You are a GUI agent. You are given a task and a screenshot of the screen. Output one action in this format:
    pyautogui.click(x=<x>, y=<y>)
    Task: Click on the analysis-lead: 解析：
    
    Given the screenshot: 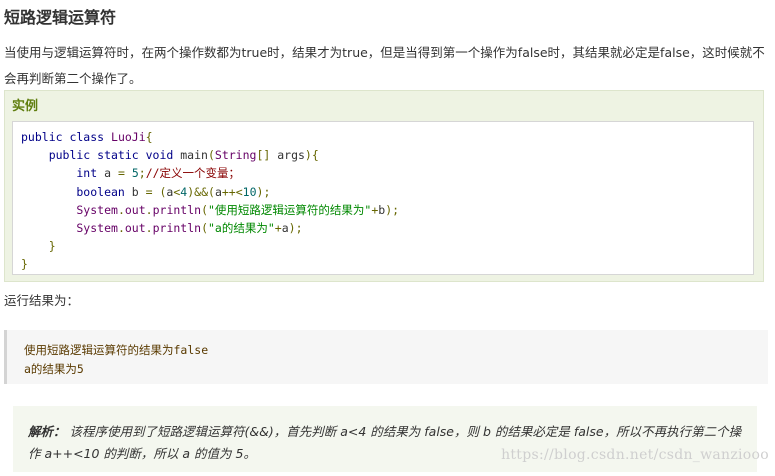 What is the action you would take?
    pyautogui.click(x=47, y=431)
    